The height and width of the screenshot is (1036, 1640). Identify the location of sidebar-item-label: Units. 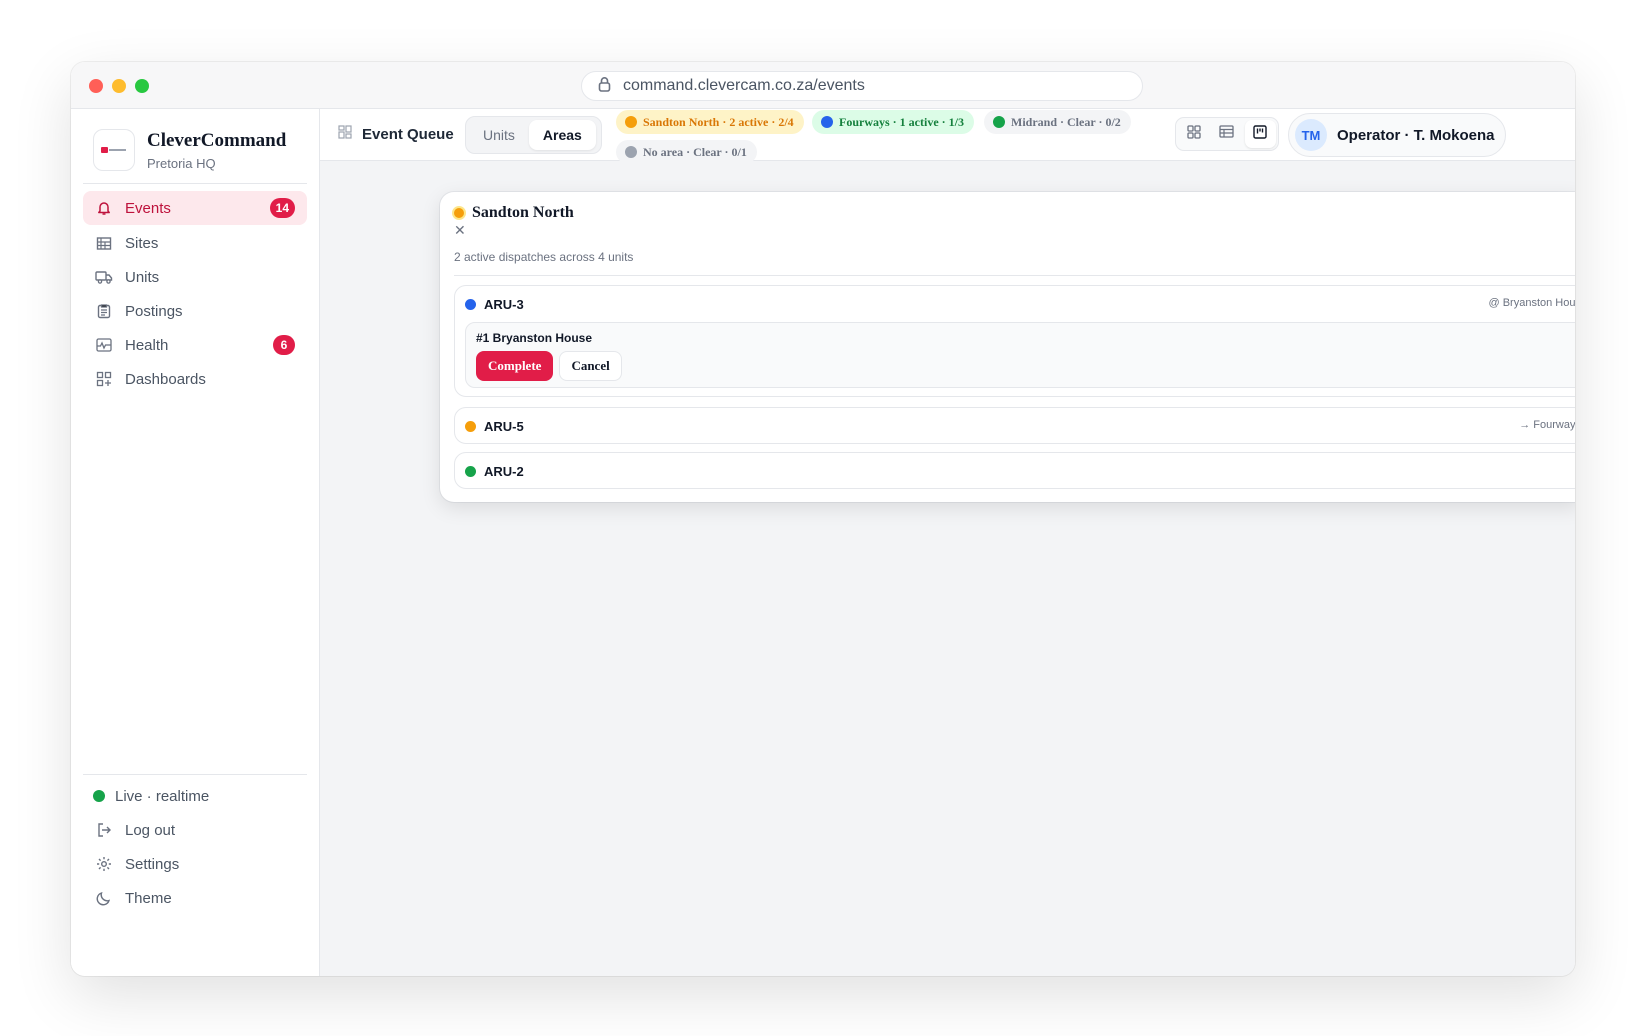
(142, 277).